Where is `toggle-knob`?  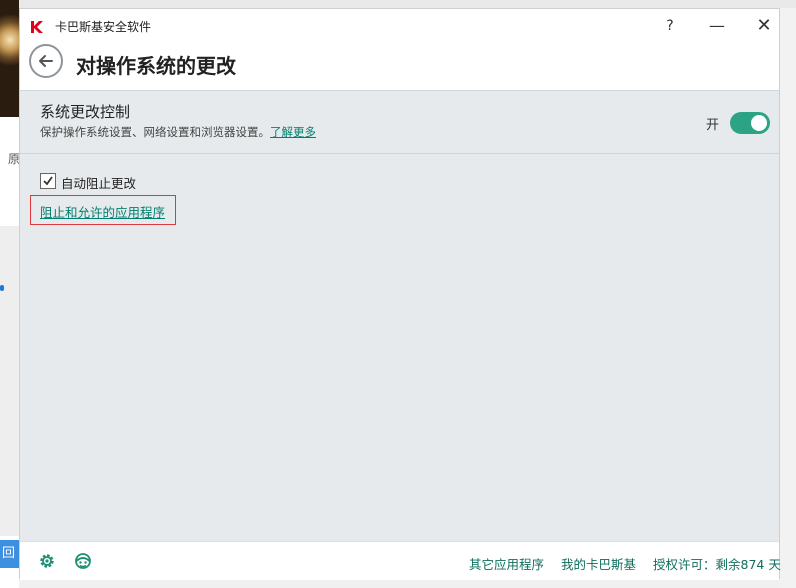 toggle-knob is located at coordinates (759, 123).